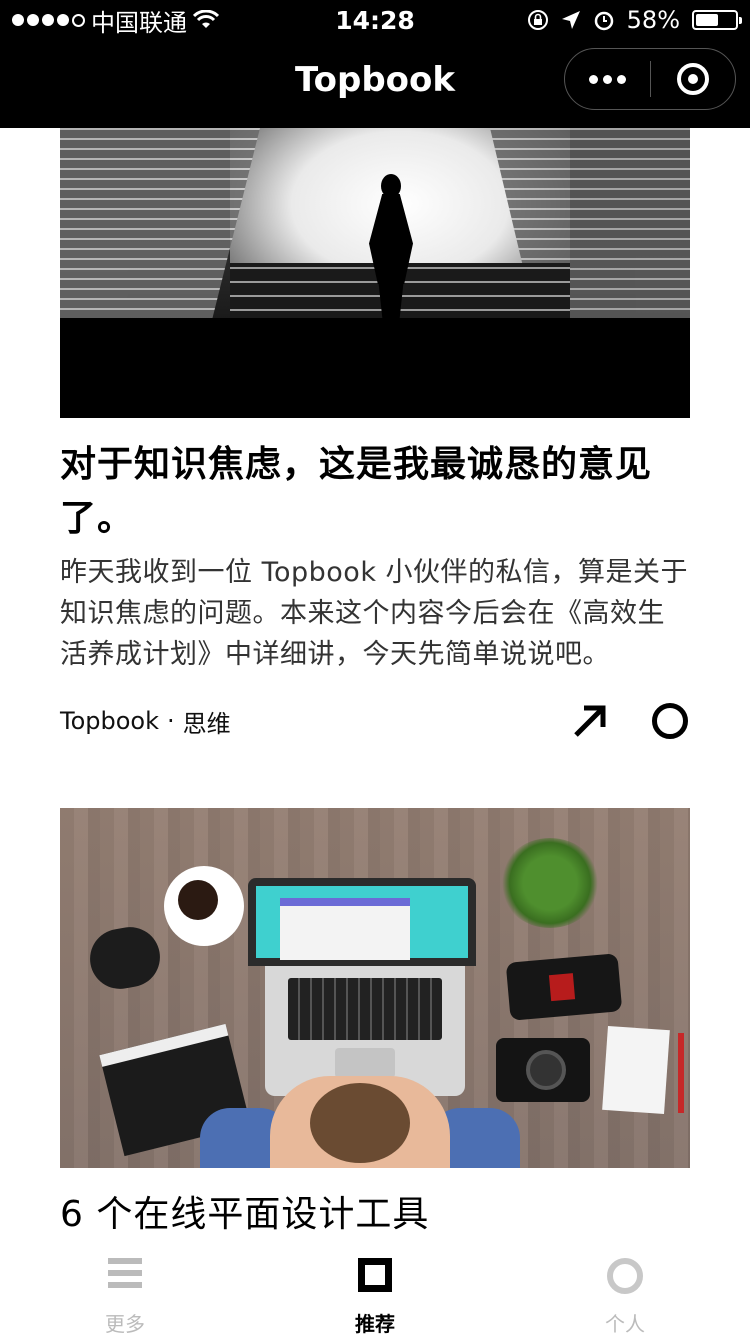 The height and width of the screenshot is (1337, 750). What do you see at coordinates (570, 20) in the screenshot?
I see `location-icon` at bounding box center [570, 20].